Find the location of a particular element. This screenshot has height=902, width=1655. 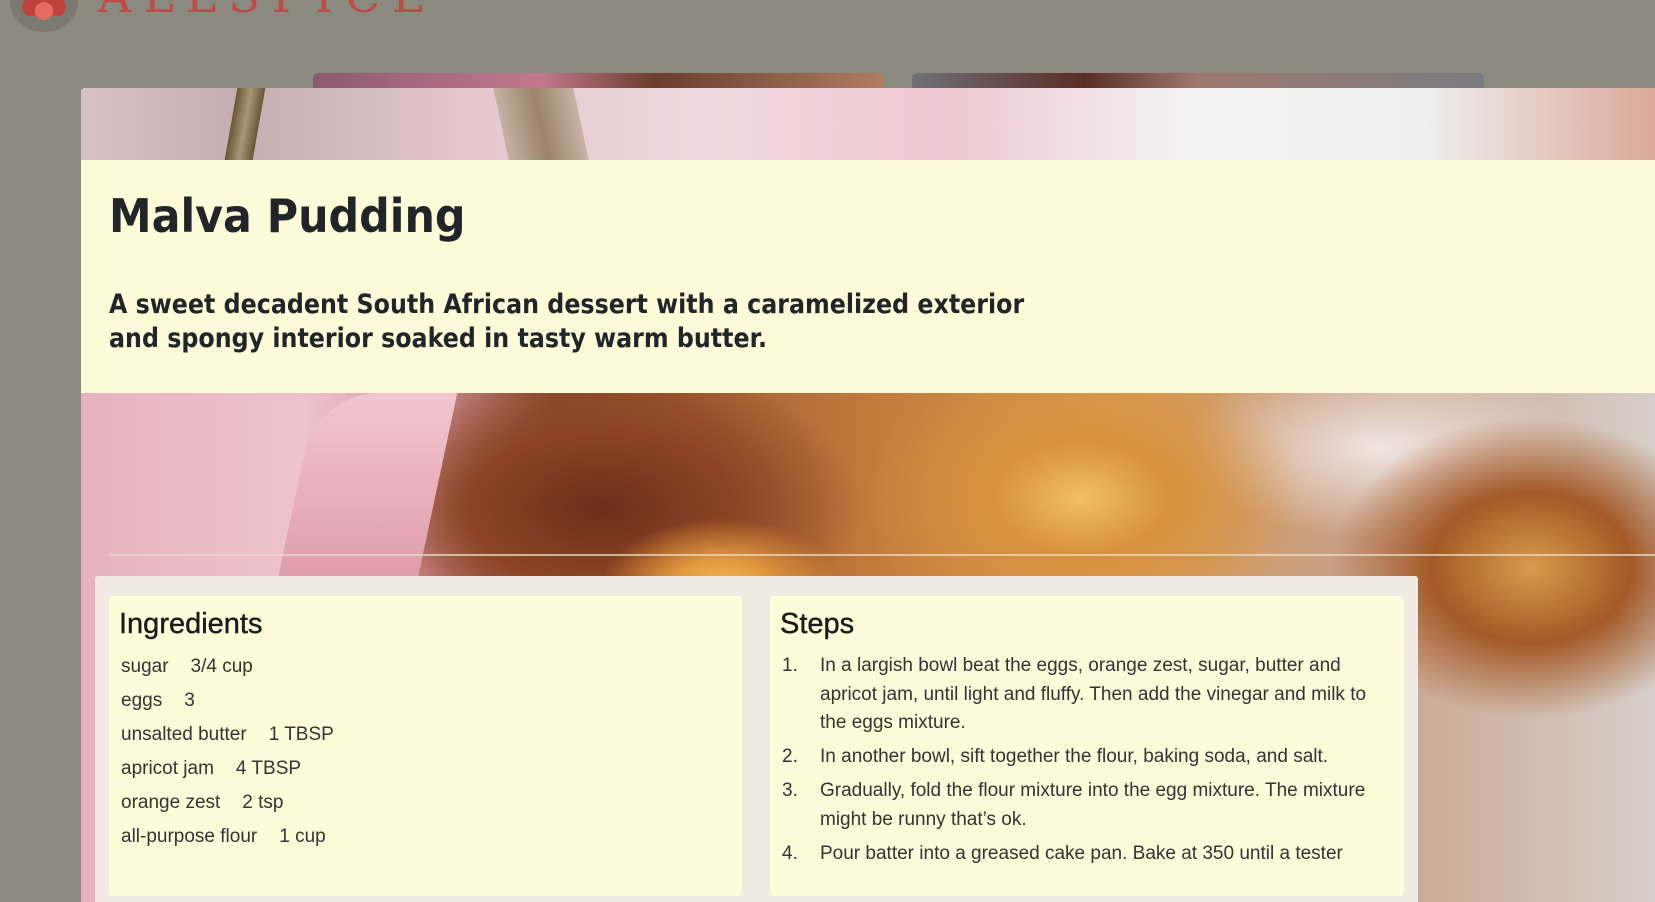

ingredient-item: apricot jam 4 TBSP is located at coordinates (227, 771).